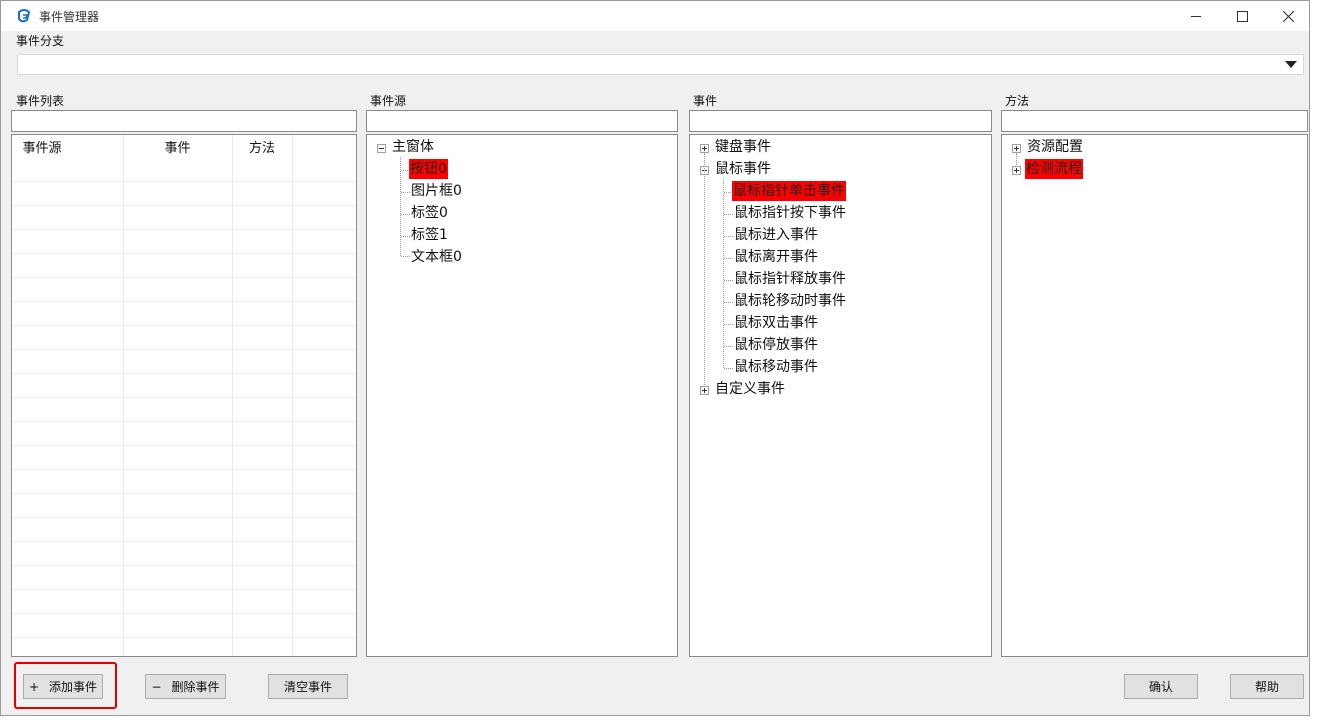  I want to click on tree-node-mouse-hover: 鼠标停放事件, so click(776, 345).